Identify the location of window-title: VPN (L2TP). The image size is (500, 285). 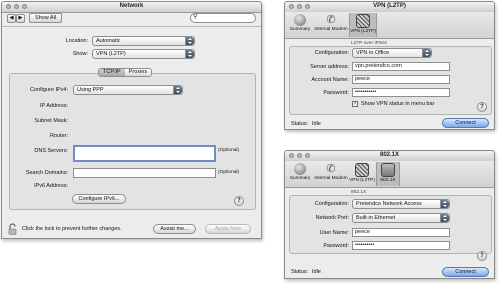
(389, 6).